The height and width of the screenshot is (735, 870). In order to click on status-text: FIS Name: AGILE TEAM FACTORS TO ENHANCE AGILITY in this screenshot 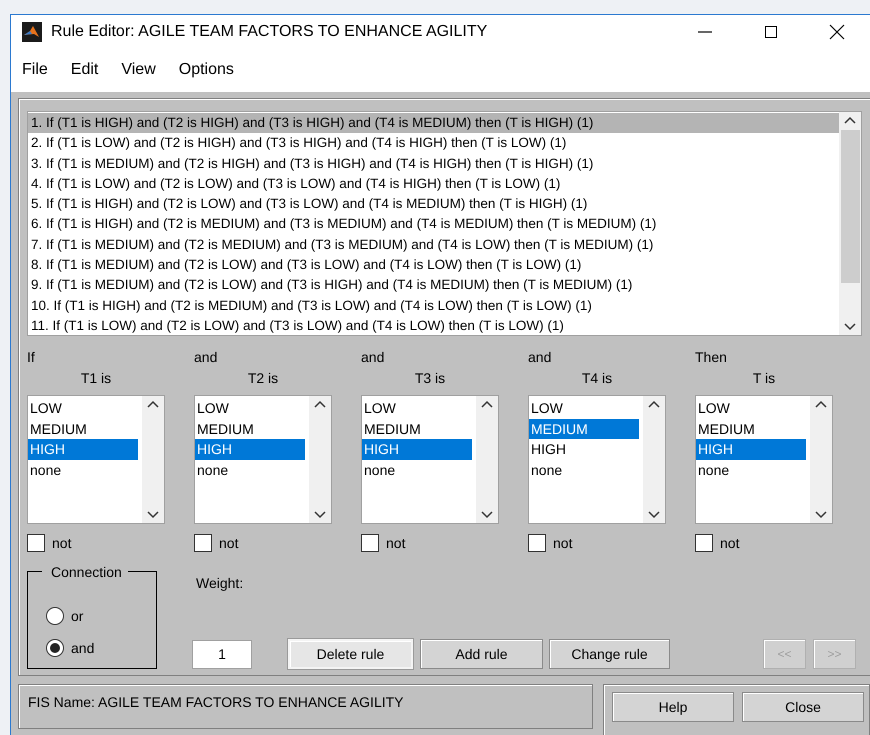, I will do `click(305, 706)`.